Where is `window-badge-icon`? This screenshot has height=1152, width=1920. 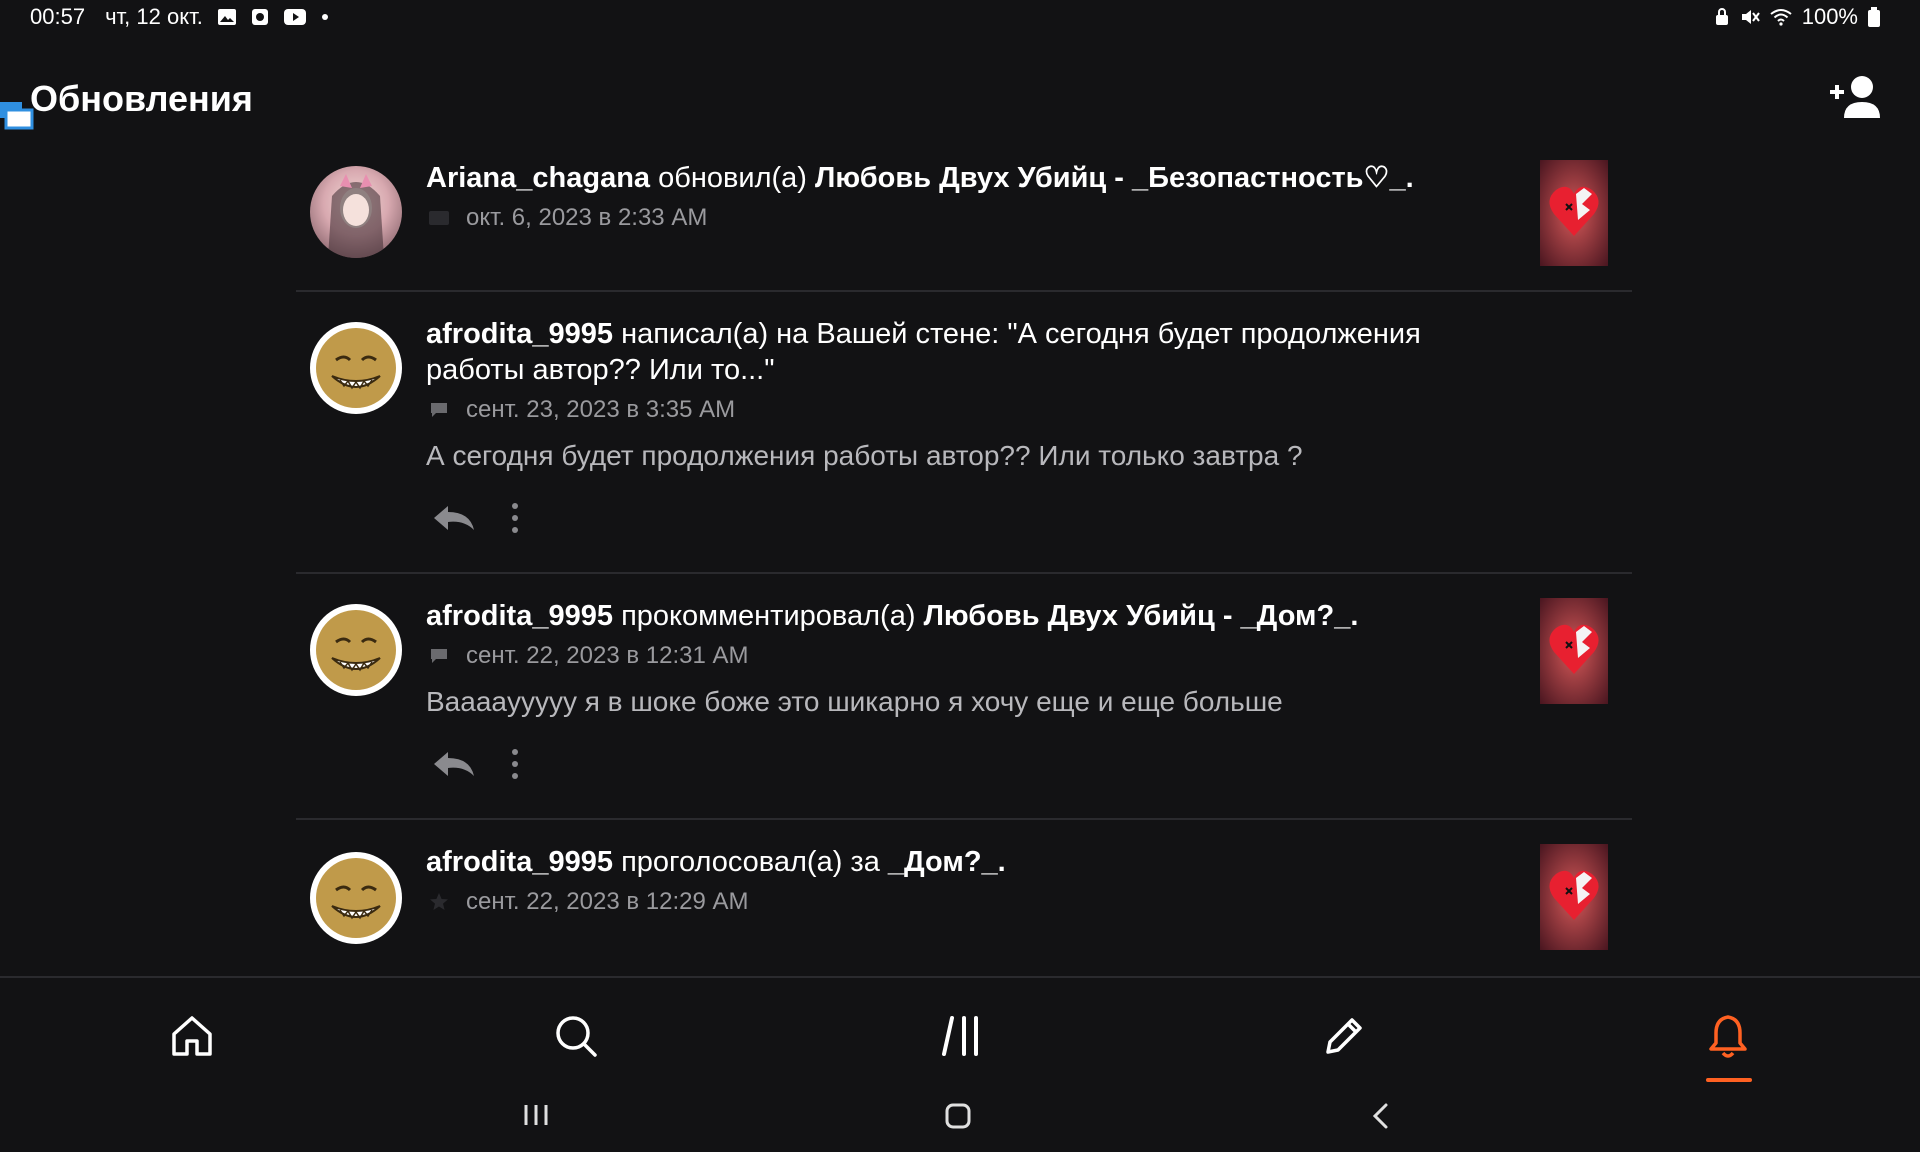
window-badge-icon is located at coordinates (17, 117).